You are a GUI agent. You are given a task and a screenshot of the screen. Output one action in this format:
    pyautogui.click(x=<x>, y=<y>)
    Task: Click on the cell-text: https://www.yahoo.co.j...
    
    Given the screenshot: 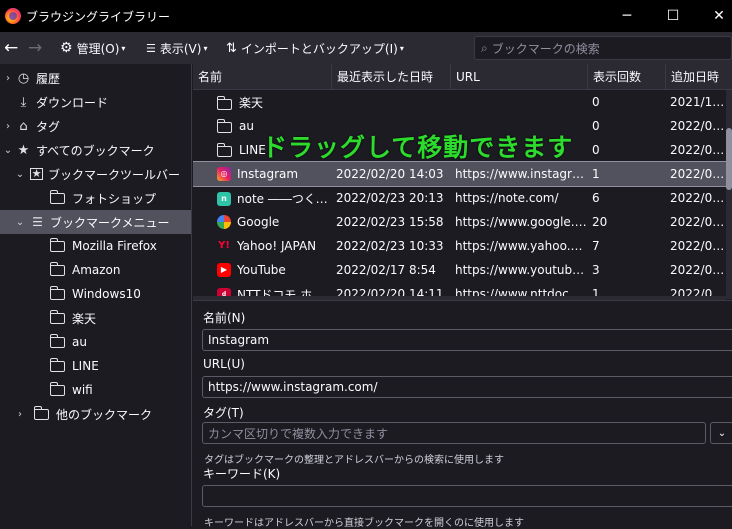 What is the action you would take?
    pyautogui.click(x=521, y=246)
    